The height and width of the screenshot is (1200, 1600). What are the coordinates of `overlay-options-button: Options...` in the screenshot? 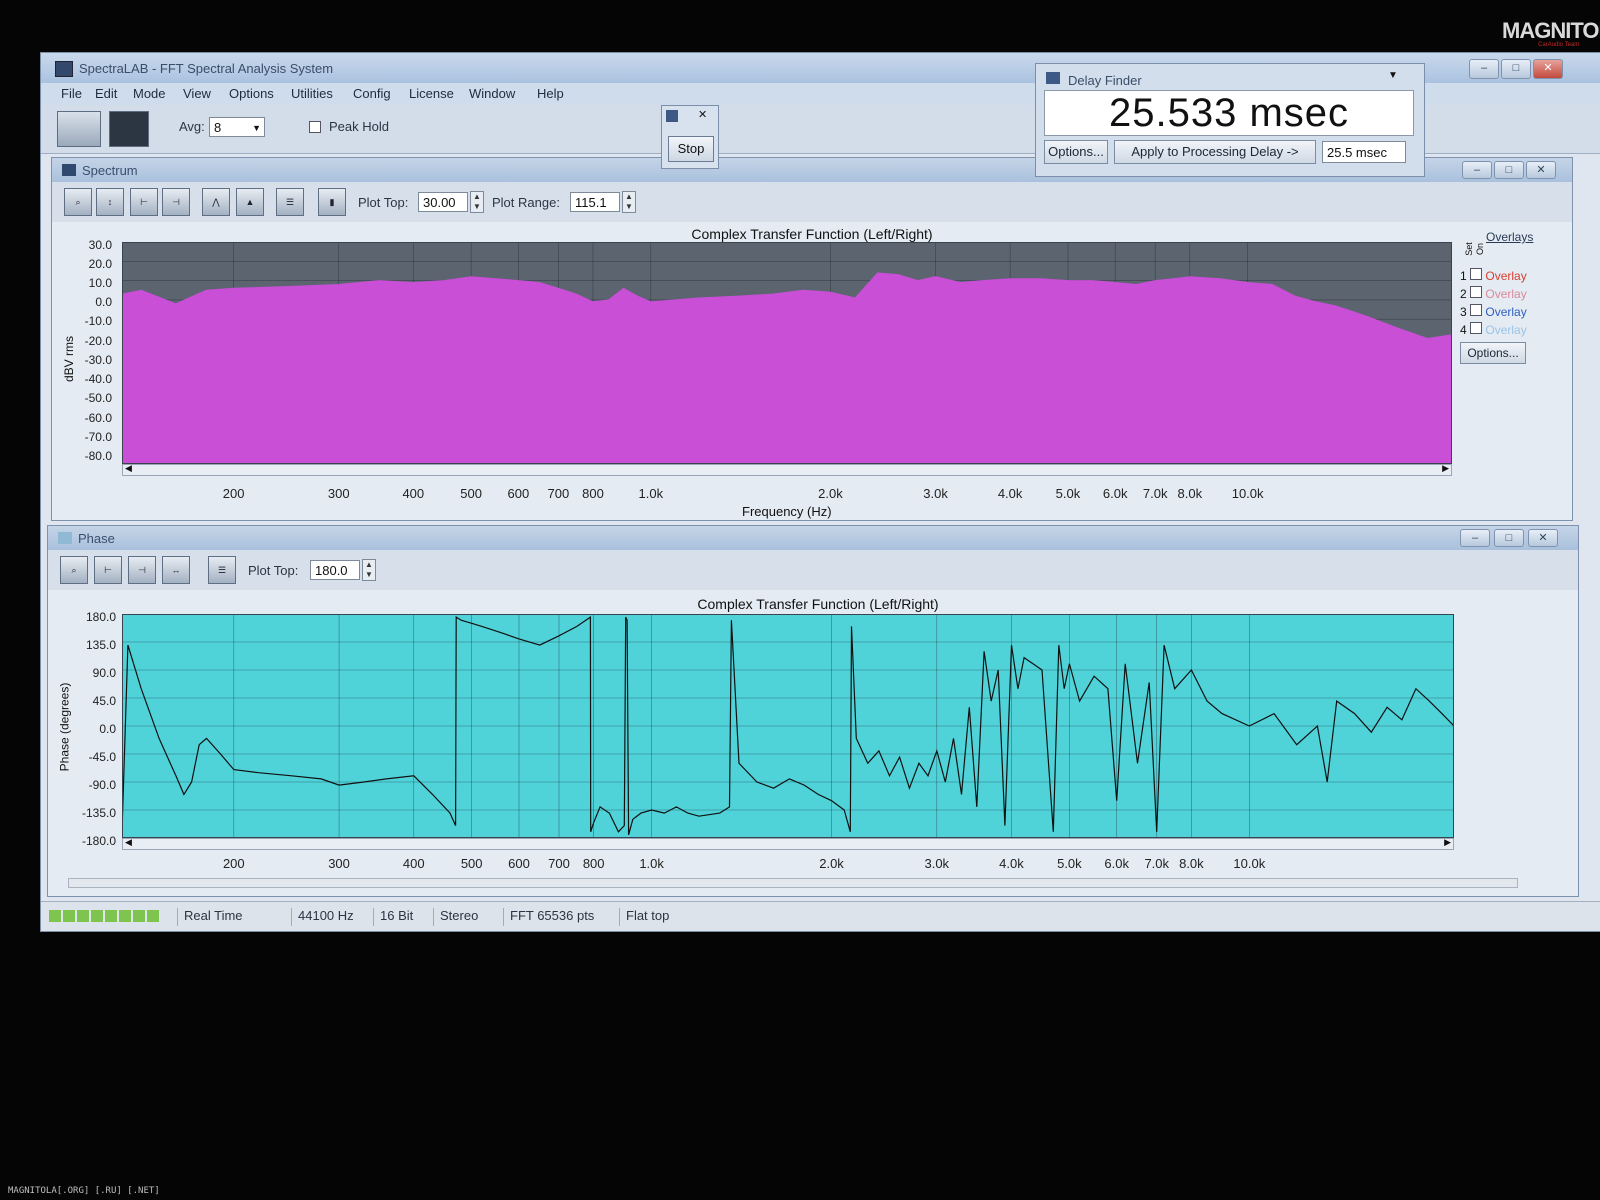 It's located at (1493, 353).